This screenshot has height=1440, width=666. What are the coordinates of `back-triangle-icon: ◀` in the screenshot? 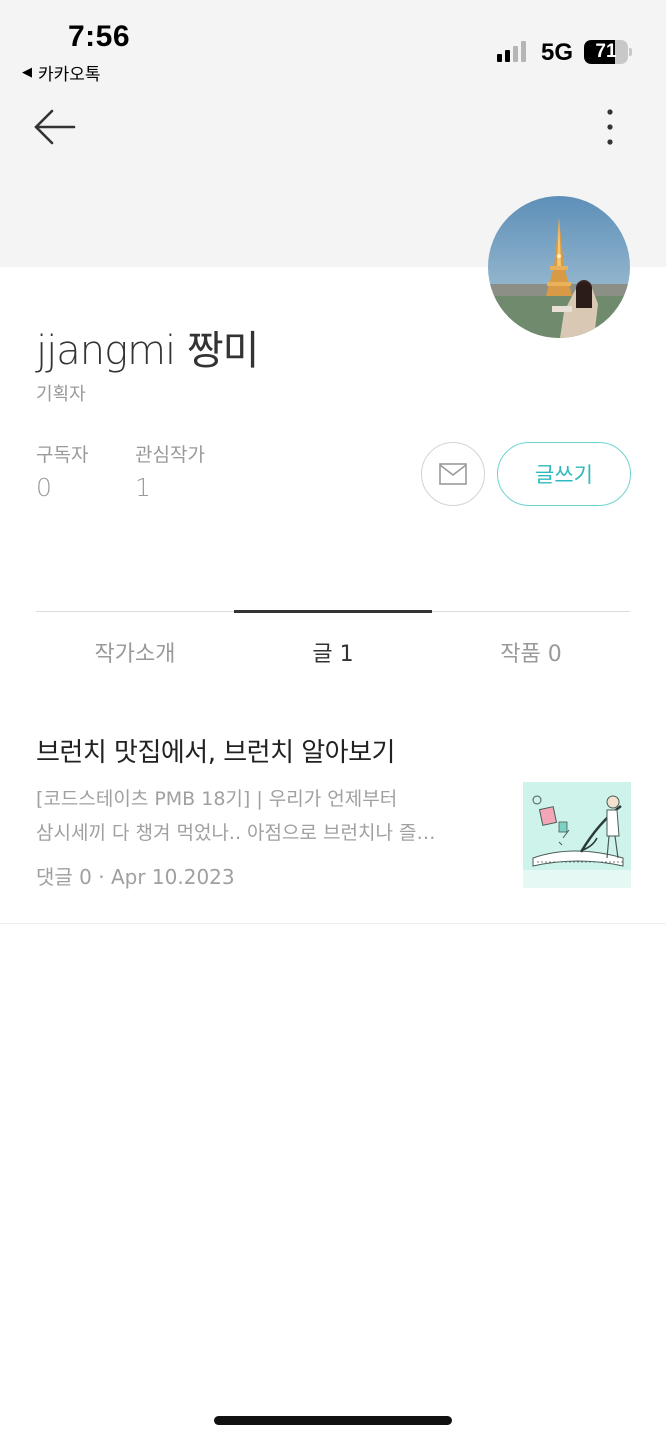 It's located at (27, 72).